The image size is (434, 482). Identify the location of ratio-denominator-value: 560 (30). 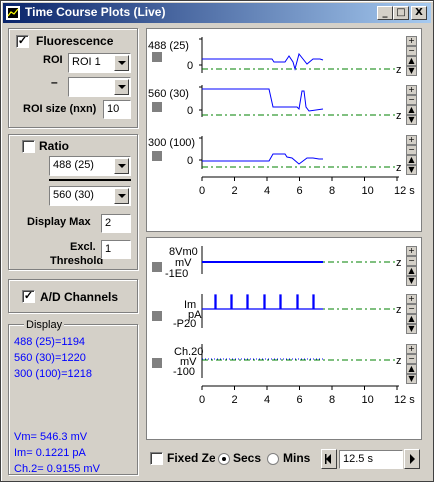
(73, 195).